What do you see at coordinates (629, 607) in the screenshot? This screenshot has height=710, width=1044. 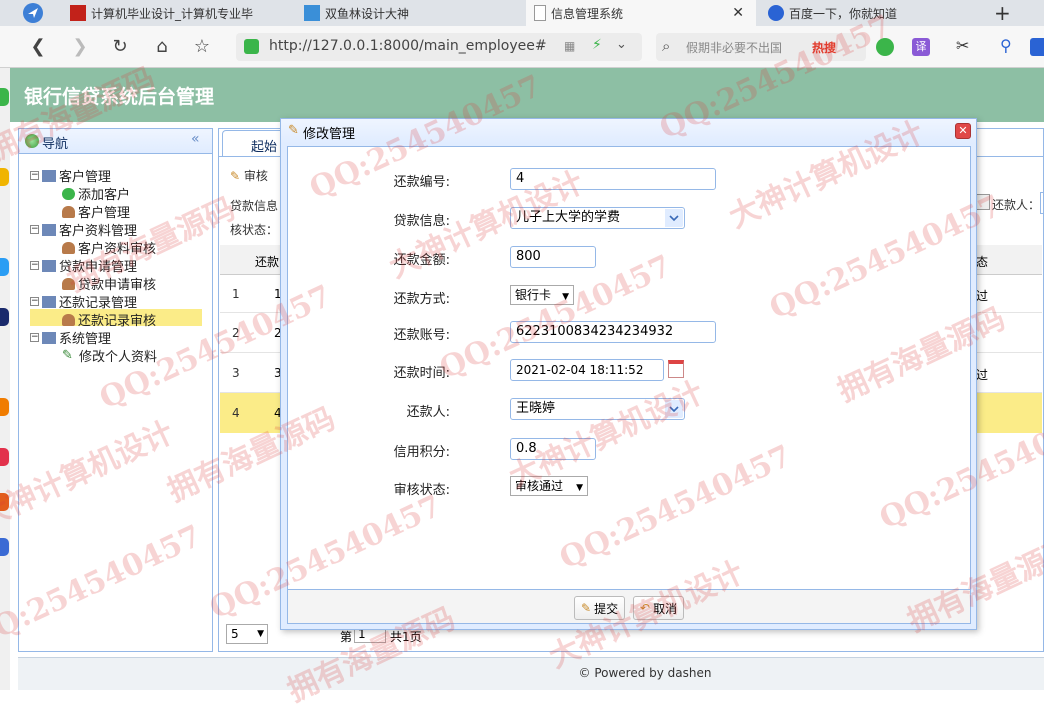 I see `dialog-footer` at bounding box center [629, 607].